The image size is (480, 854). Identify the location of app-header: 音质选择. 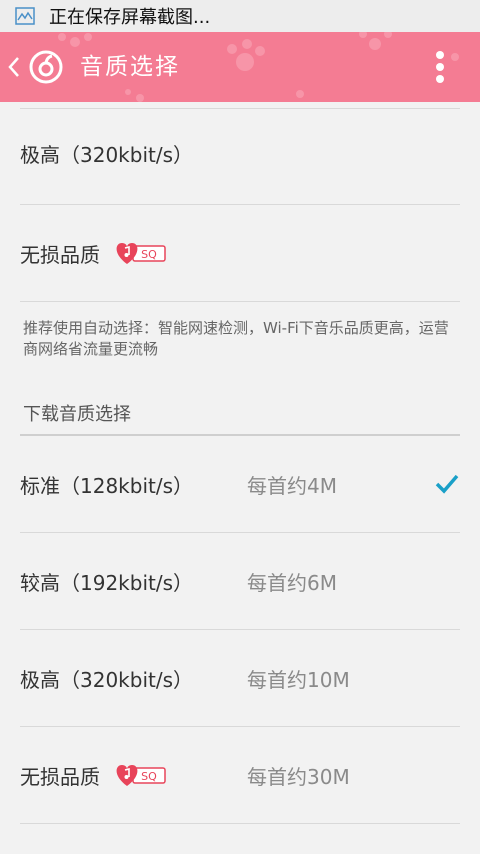
(240, 67).